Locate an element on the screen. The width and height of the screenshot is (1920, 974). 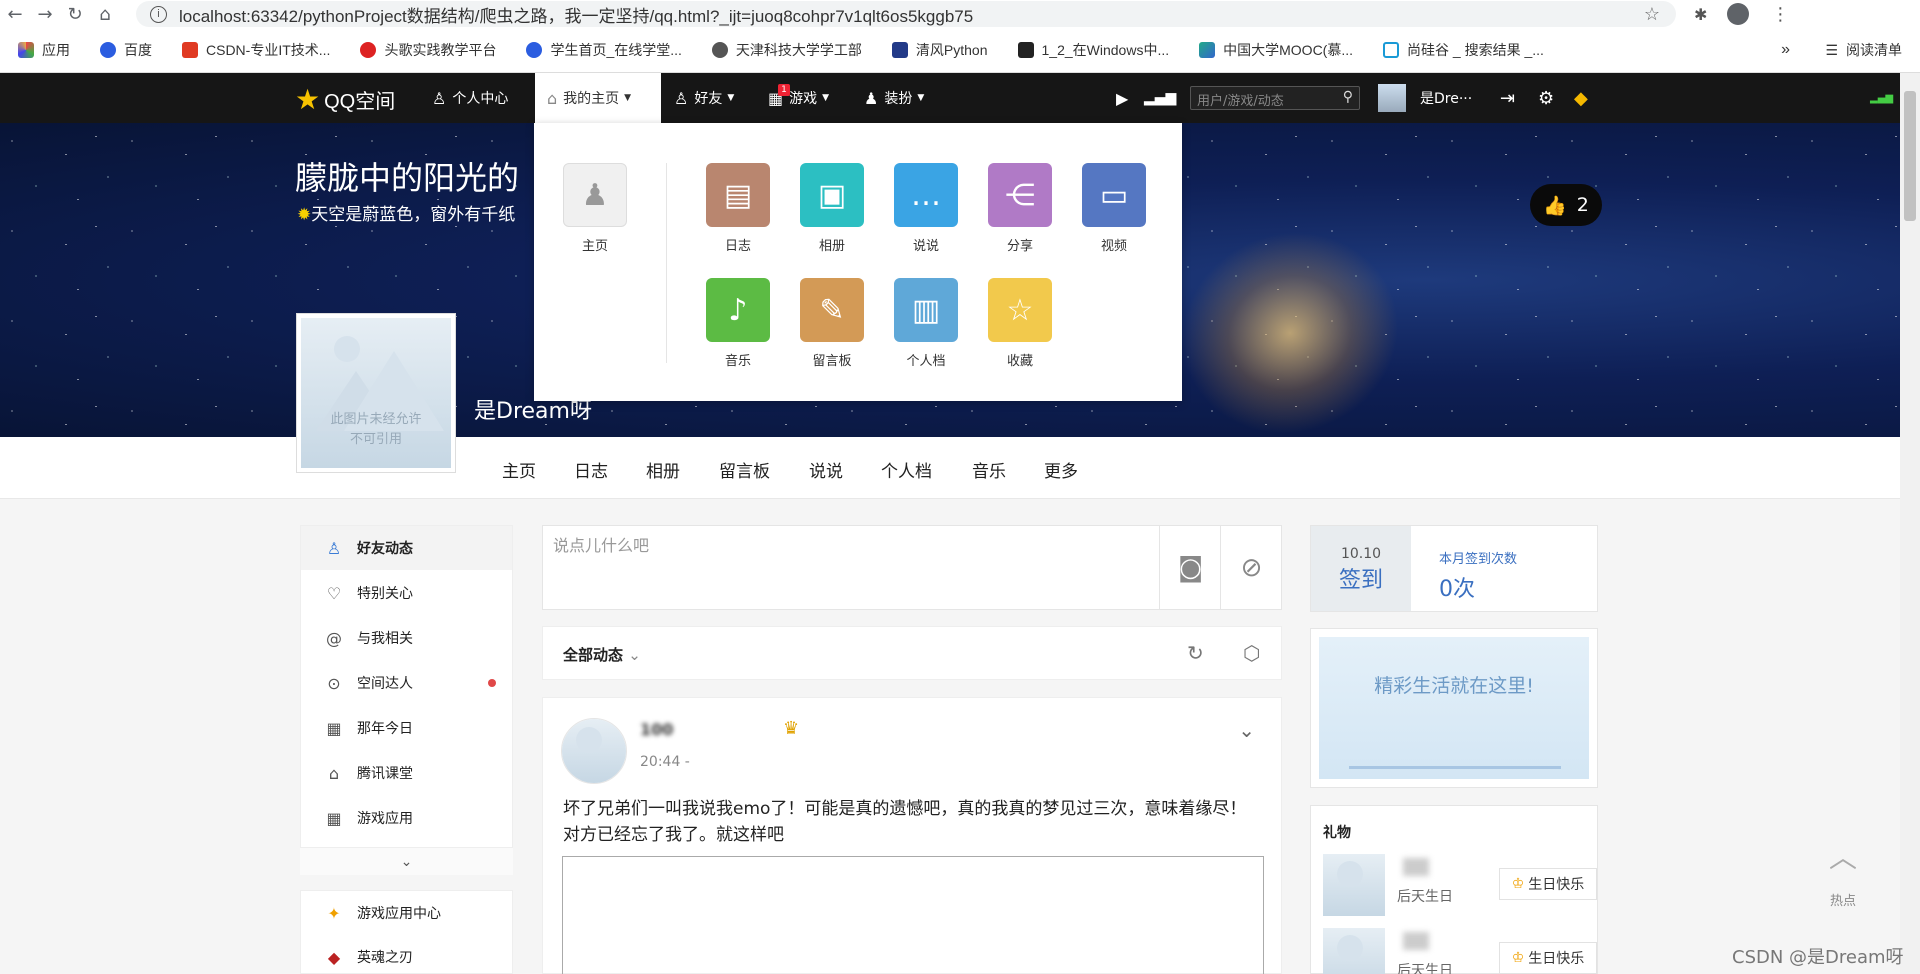
dropdown-message-board: ✎ 留言板 is located at coordinates (832, 323).